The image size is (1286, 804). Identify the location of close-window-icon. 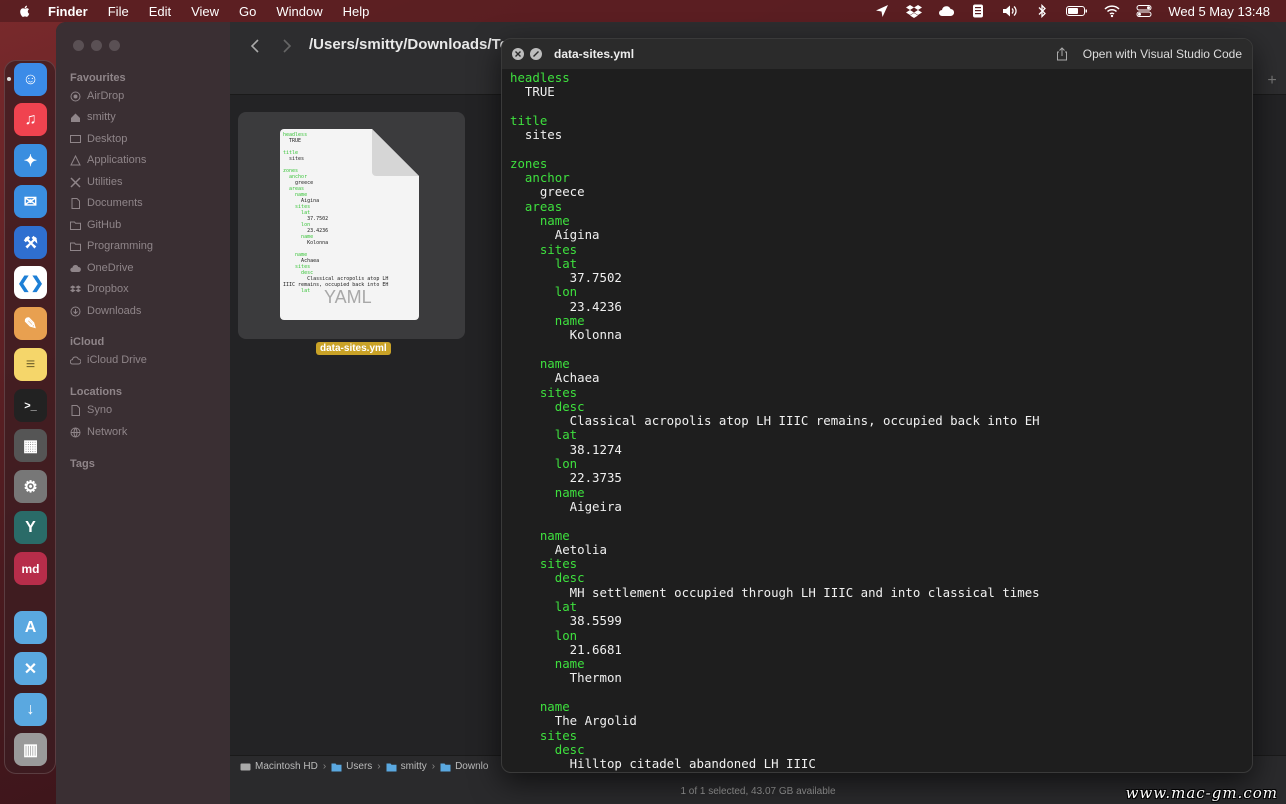
(78, 45).